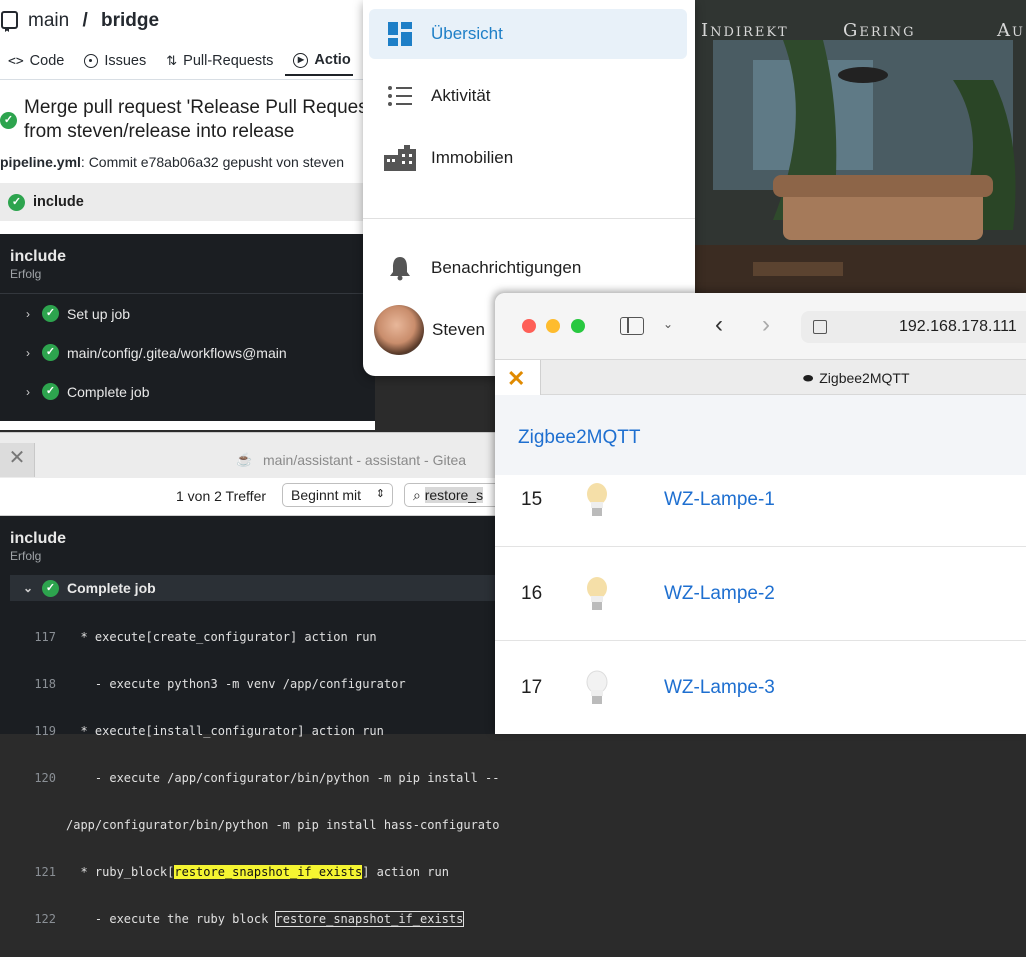  What do you see at coordinates (228, 61) in the screenshot?
I see `tab-pull-requests-label: Pull-Requests` at bounding box center [228, 61].